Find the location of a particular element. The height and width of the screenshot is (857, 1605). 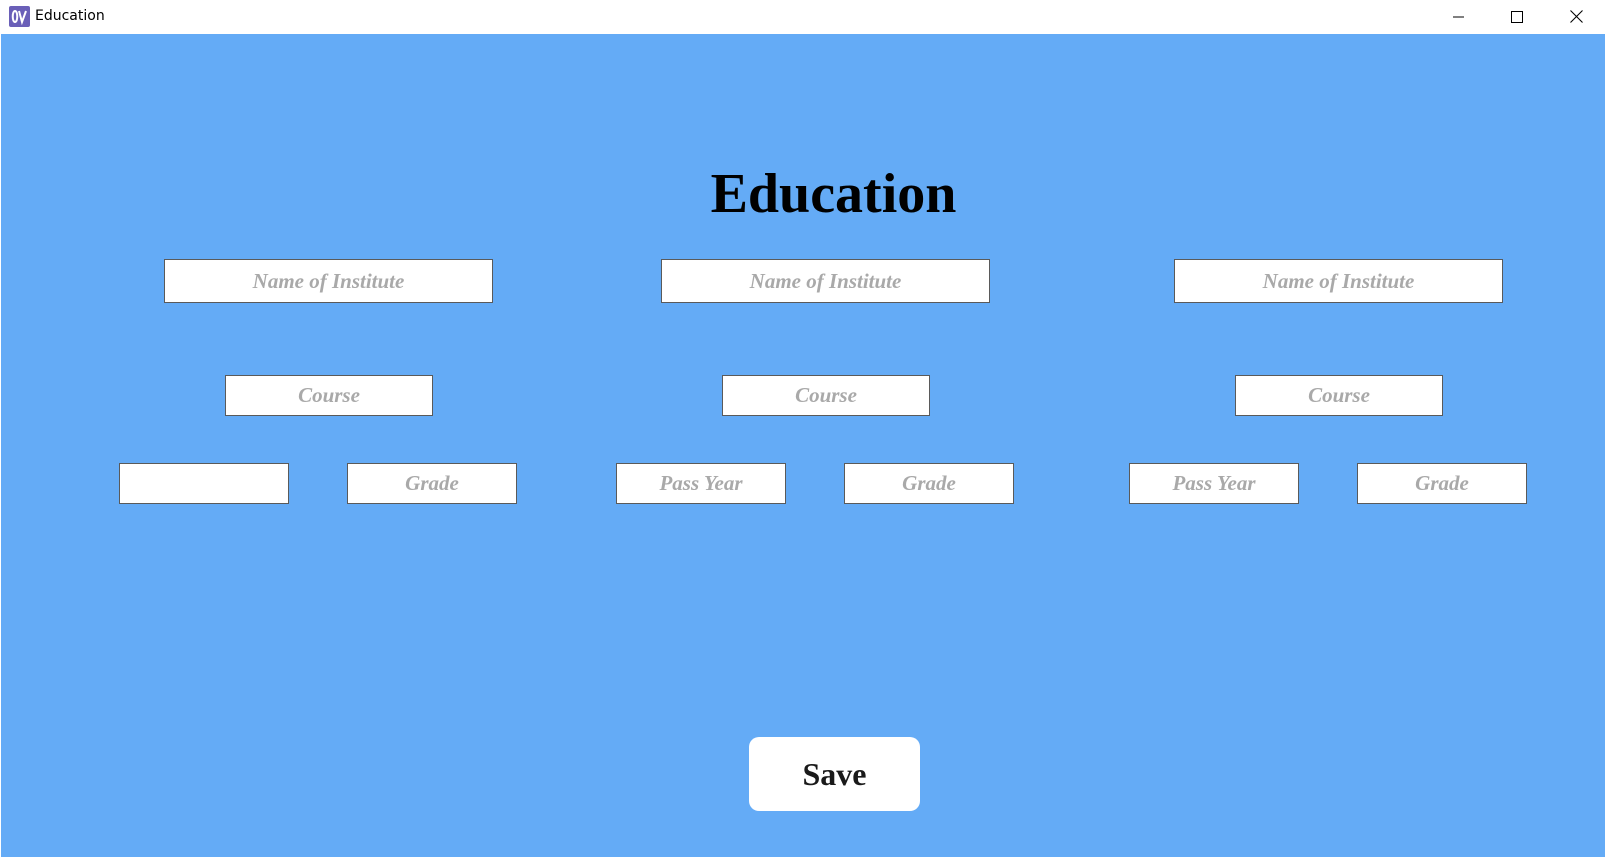

minimize-button is located at coordinates (1459, 16).